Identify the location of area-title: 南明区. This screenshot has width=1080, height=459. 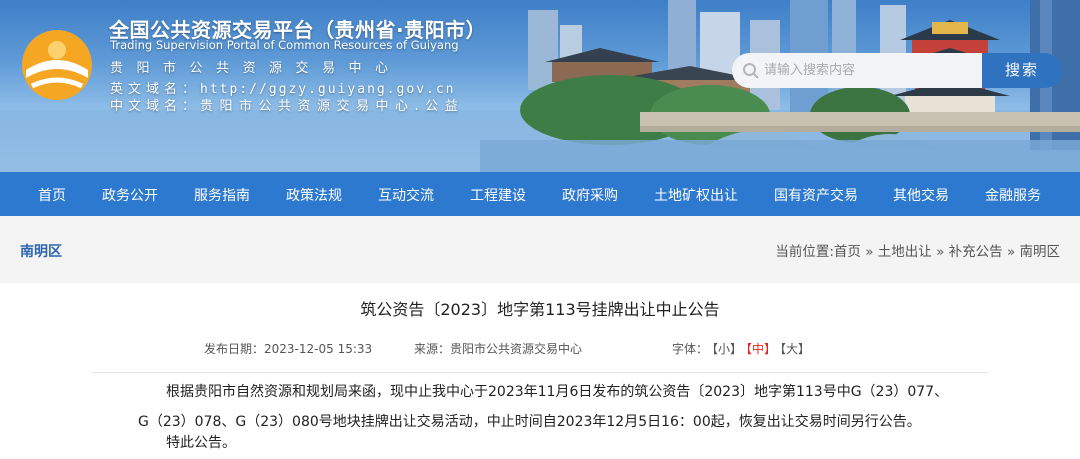
(41, 252).